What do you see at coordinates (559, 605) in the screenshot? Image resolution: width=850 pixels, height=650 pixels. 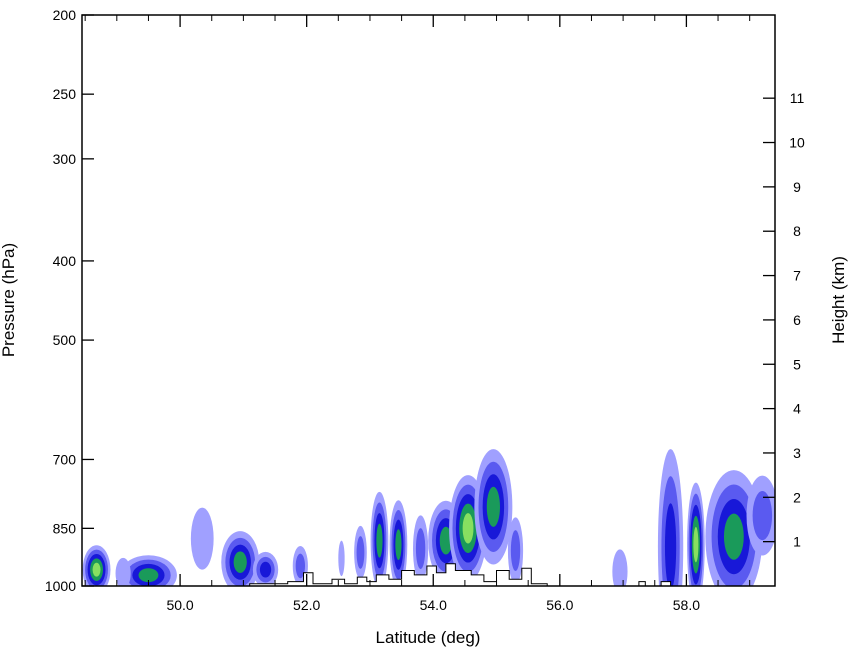 I see `x-tick-label-3: 56.0` at bounding box center [559, 605].